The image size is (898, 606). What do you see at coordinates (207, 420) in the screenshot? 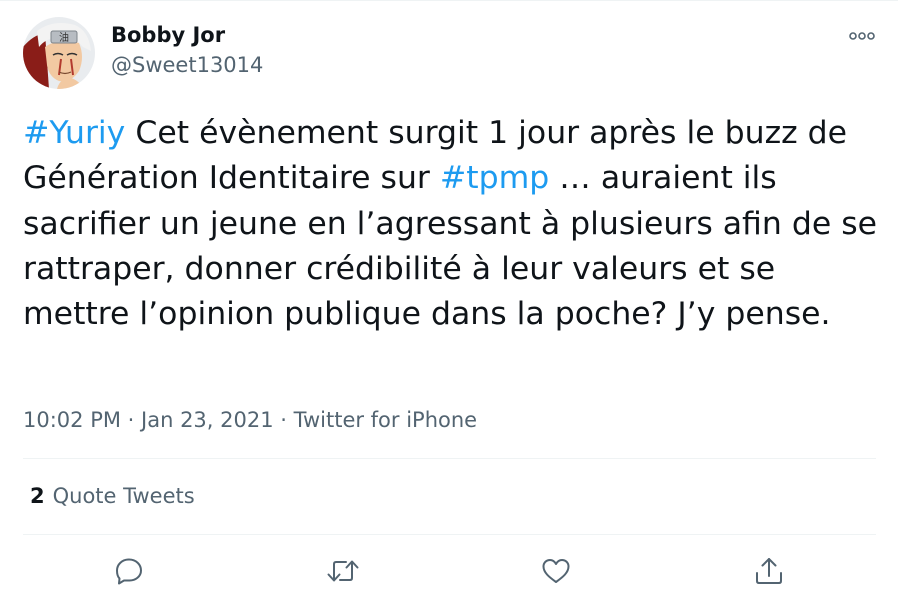
I see `tweet-date: Jan 23, 2021` at bounding box center [207, 420].